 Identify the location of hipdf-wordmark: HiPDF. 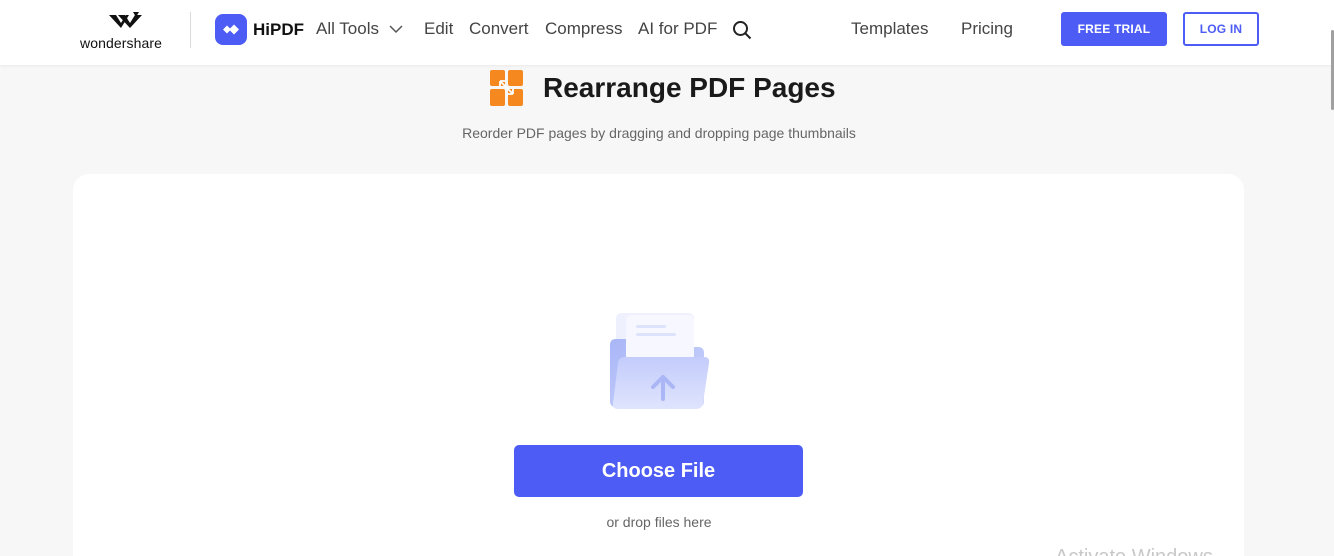
(278, 29).